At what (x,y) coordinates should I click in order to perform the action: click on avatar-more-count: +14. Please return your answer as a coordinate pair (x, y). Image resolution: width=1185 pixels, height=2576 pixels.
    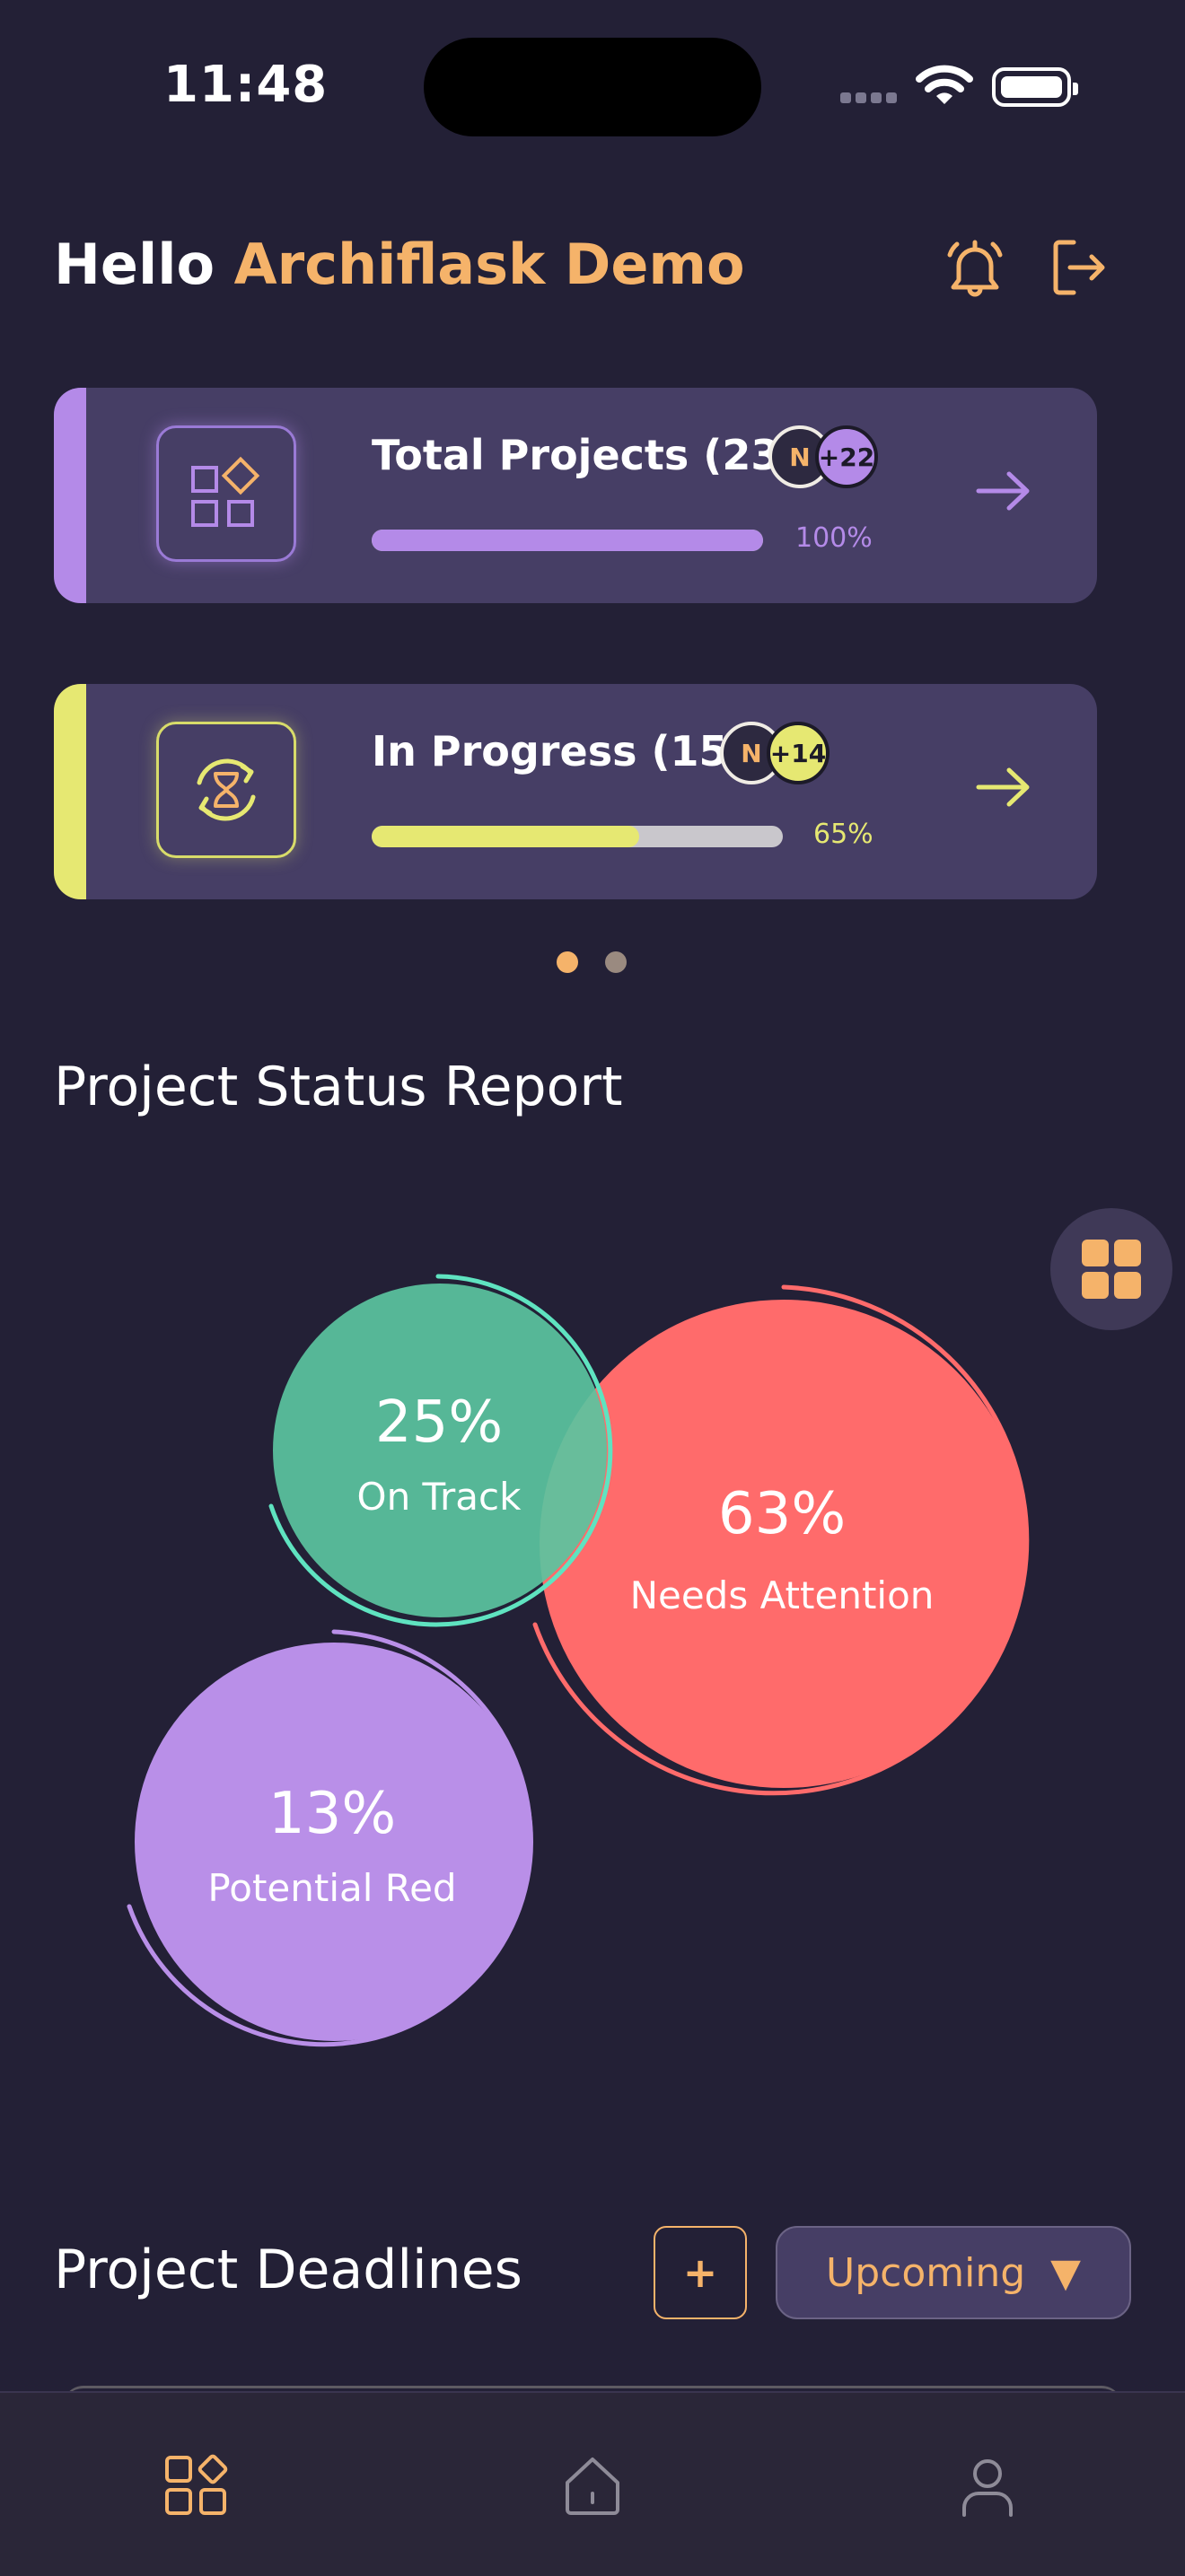
    Looking at the image, I should click on (798, 753).